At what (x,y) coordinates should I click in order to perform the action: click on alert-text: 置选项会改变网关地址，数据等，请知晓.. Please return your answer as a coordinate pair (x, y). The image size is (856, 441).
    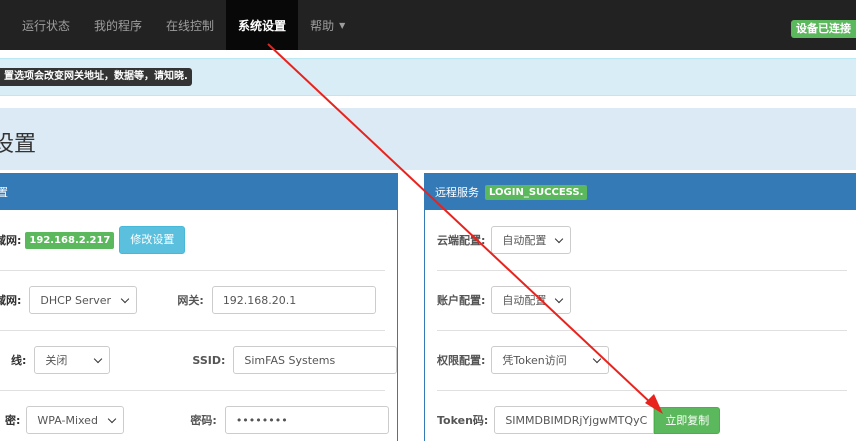
    Looking at the image, I should click on (96, 77).